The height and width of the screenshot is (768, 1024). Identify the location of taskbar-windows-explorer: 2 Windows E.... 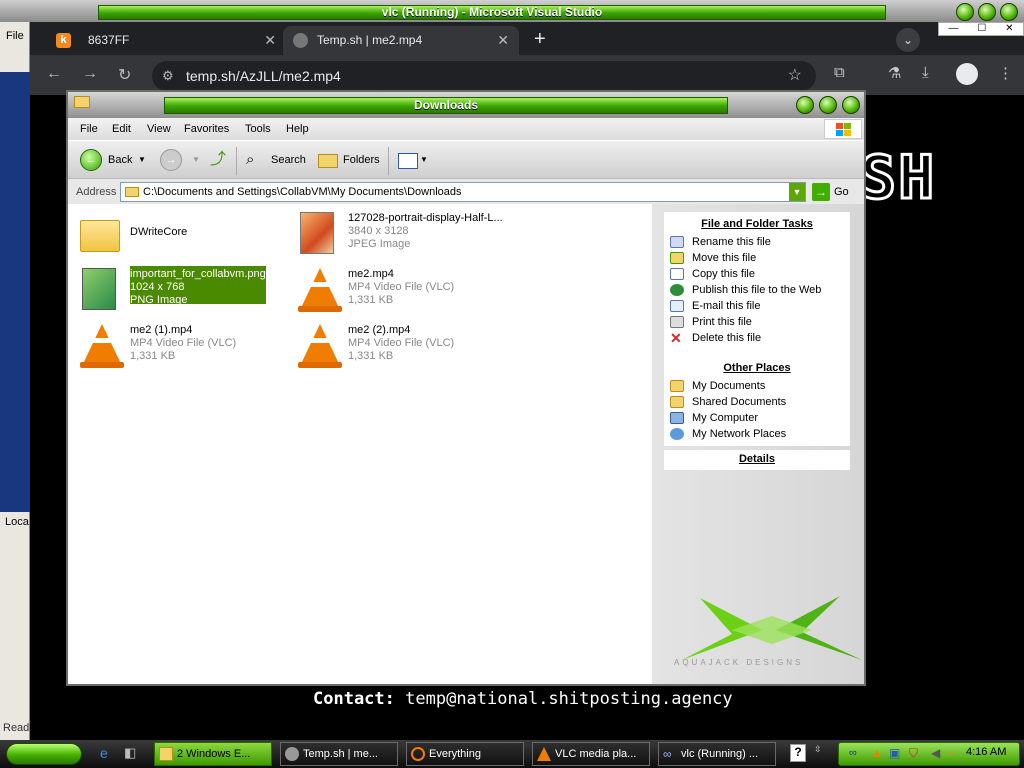
(213, 754).